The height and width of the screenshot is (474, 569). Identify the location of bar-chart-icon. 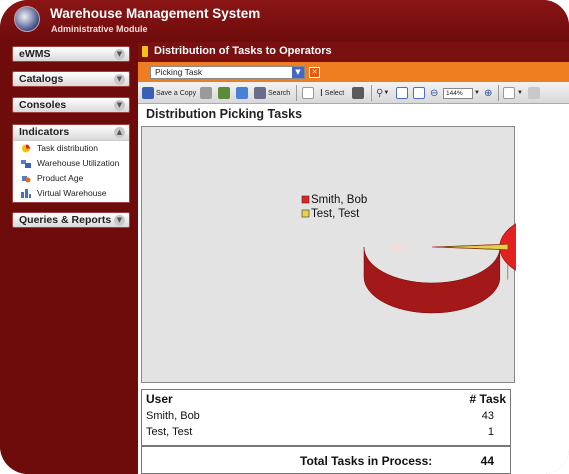
(26, 193).